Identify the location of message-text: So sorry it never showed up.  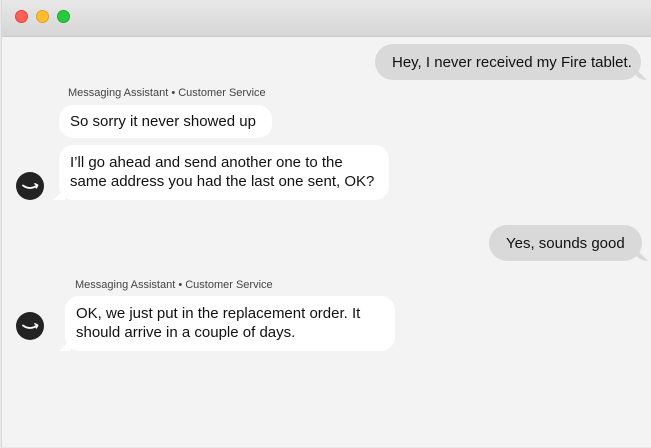
(163, 121).